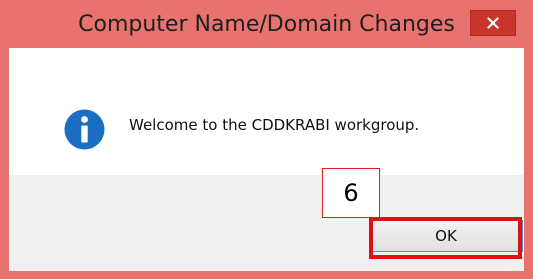  Describe the element at coordinates (351, 193) in the screenshot. I see `annotation-step-number: 6` at that location.